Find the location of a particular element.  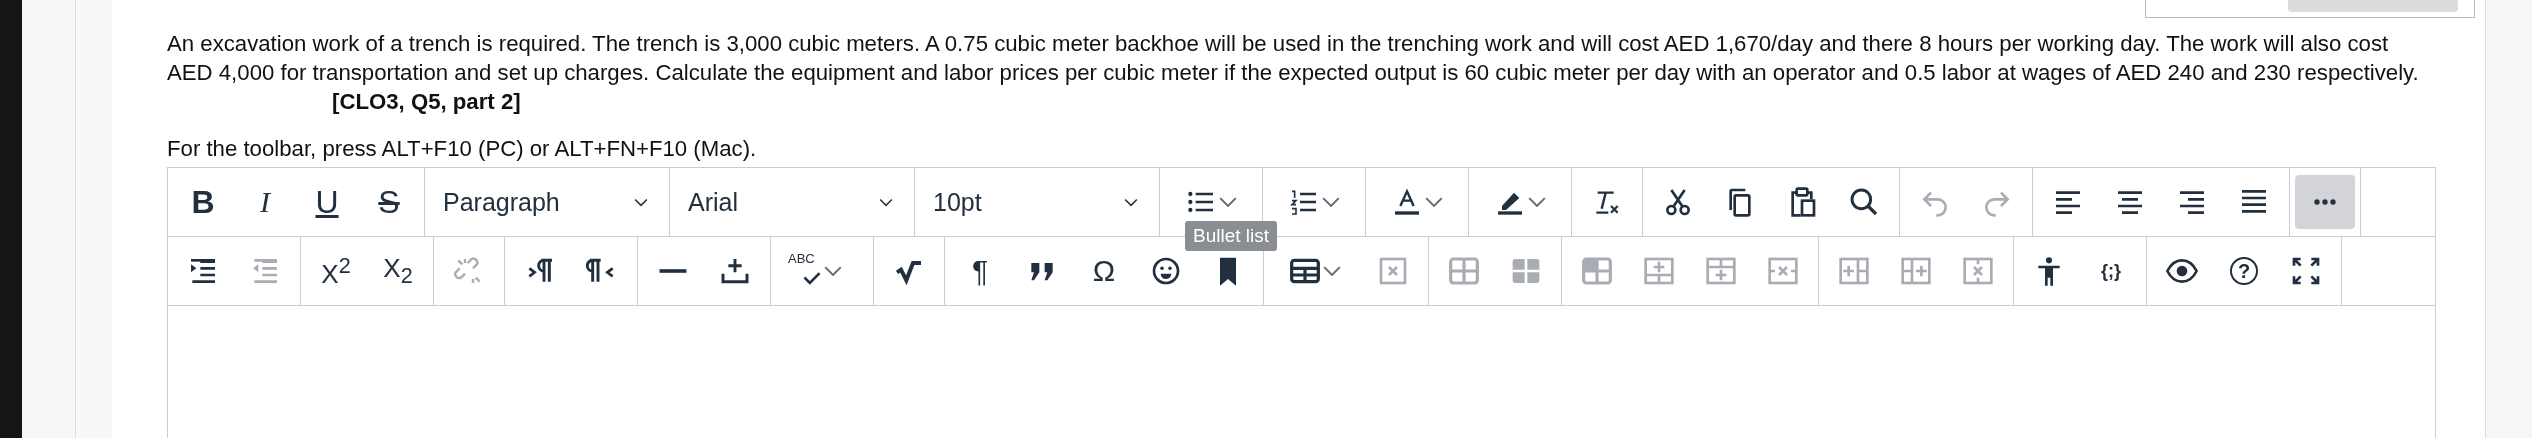

tooltip: Bullet list is located at coordinates (1231, 236).